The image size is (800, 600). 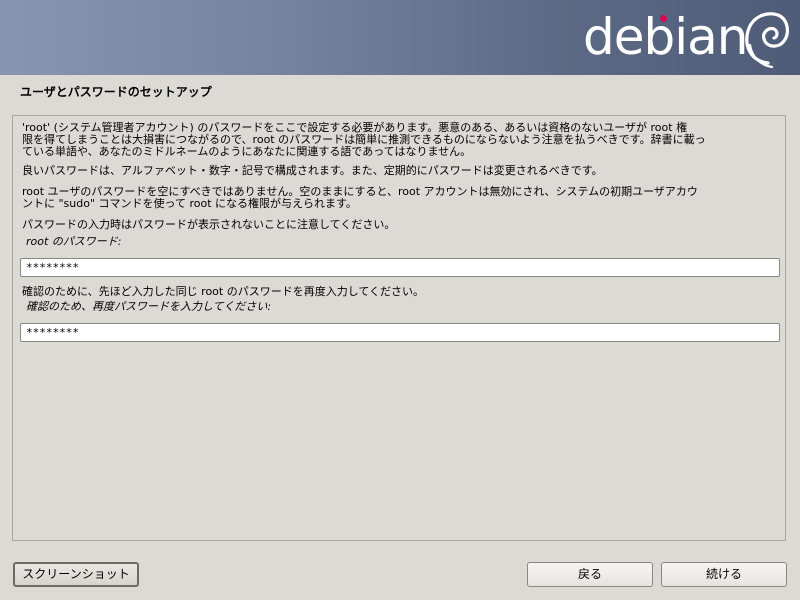 I want to click on confirm-password-label: 確認のため、再度パスワードを入力してください:, so click(x=149, y=306).